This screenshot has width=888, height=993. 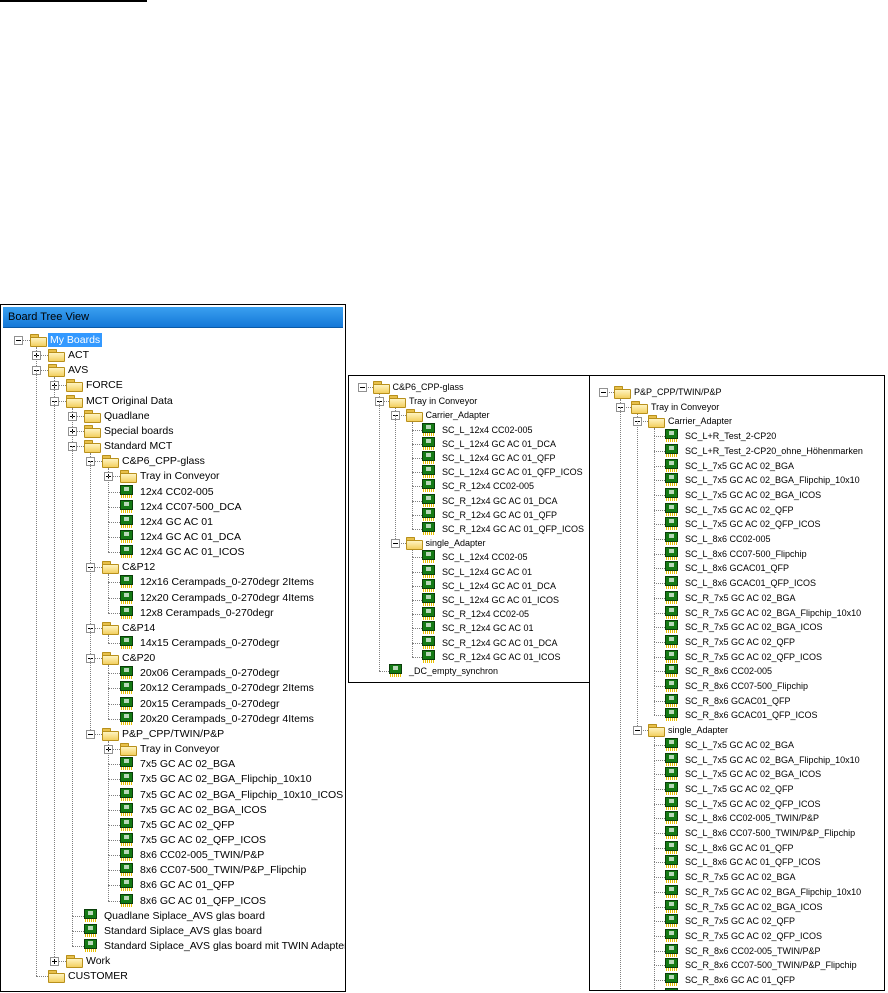 I want to click on tree-node-sc-l-12x4-cc02-005: SC_L_12x4 CC02-005, so click(x=469, y=429).